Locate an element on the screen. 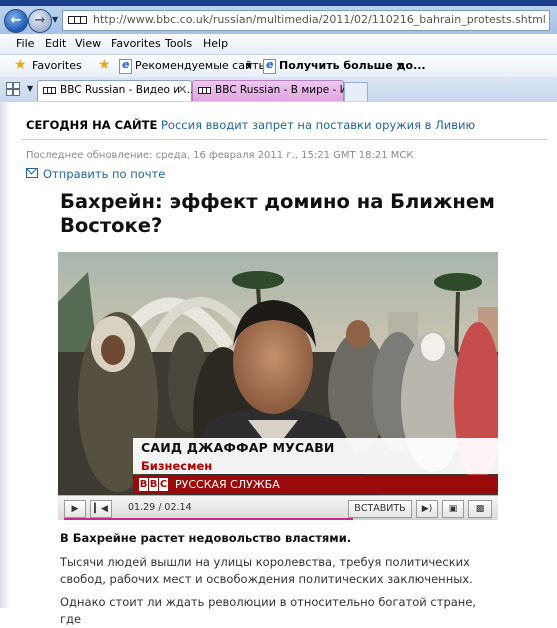 This screenshot has height=628, width=557. progress-bar is located at coordinates (278, 519).